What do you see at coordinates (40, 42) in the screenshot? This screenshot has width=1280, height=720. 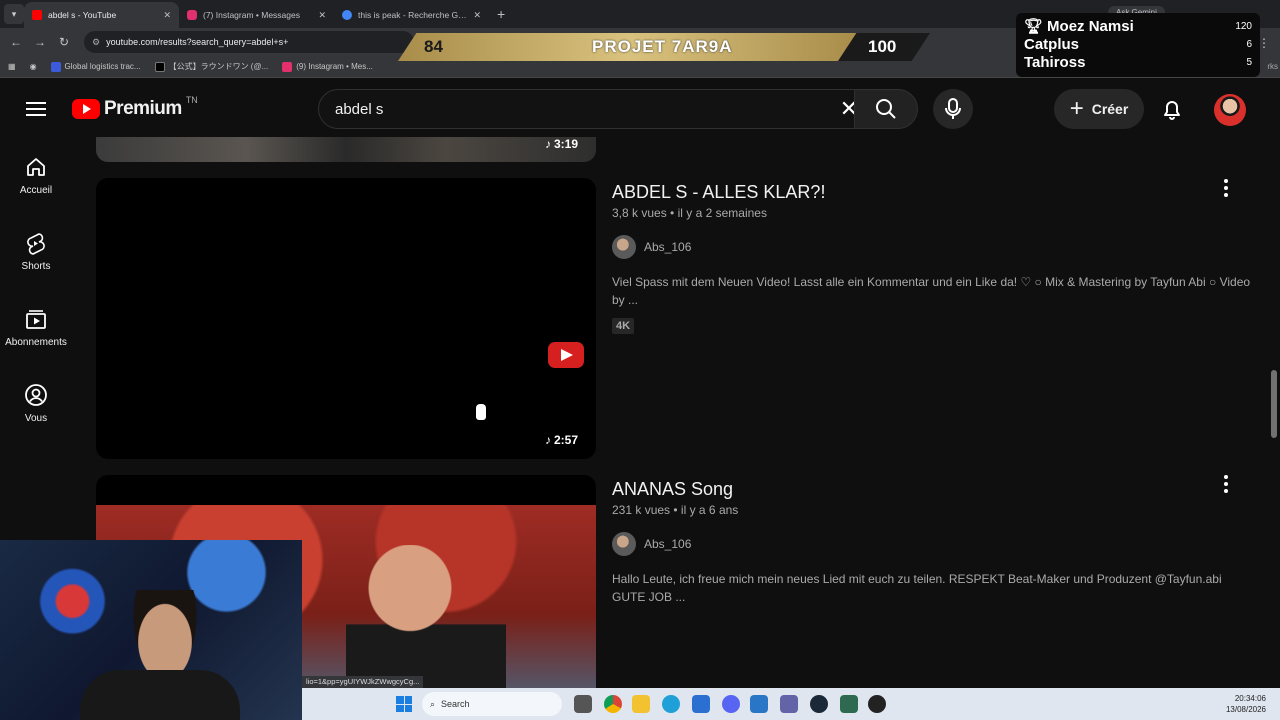 I see `forward-icon: →` at bounding box center [40, 42].